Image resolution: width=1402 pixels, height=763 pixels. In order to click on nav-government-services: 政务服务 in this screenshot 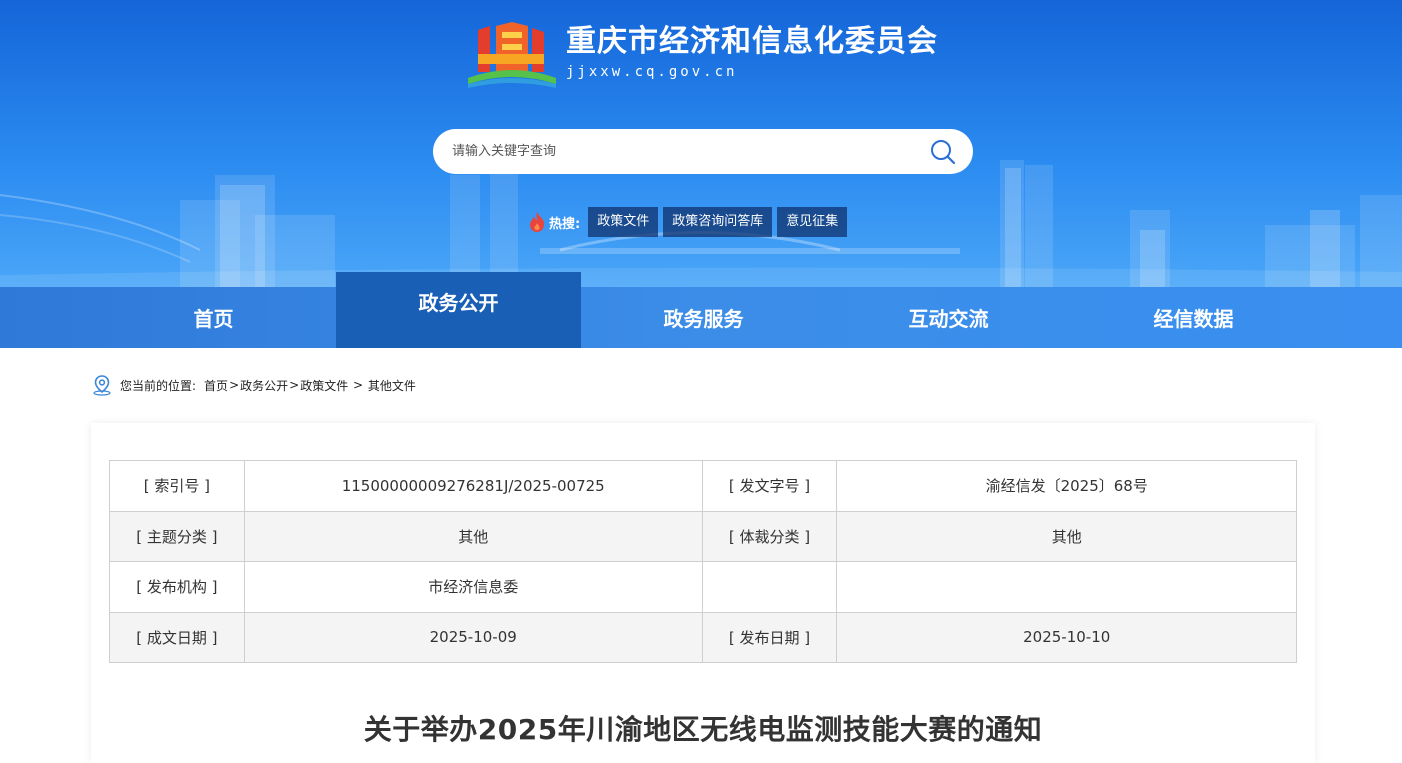, I will do `click(703, 317)`.